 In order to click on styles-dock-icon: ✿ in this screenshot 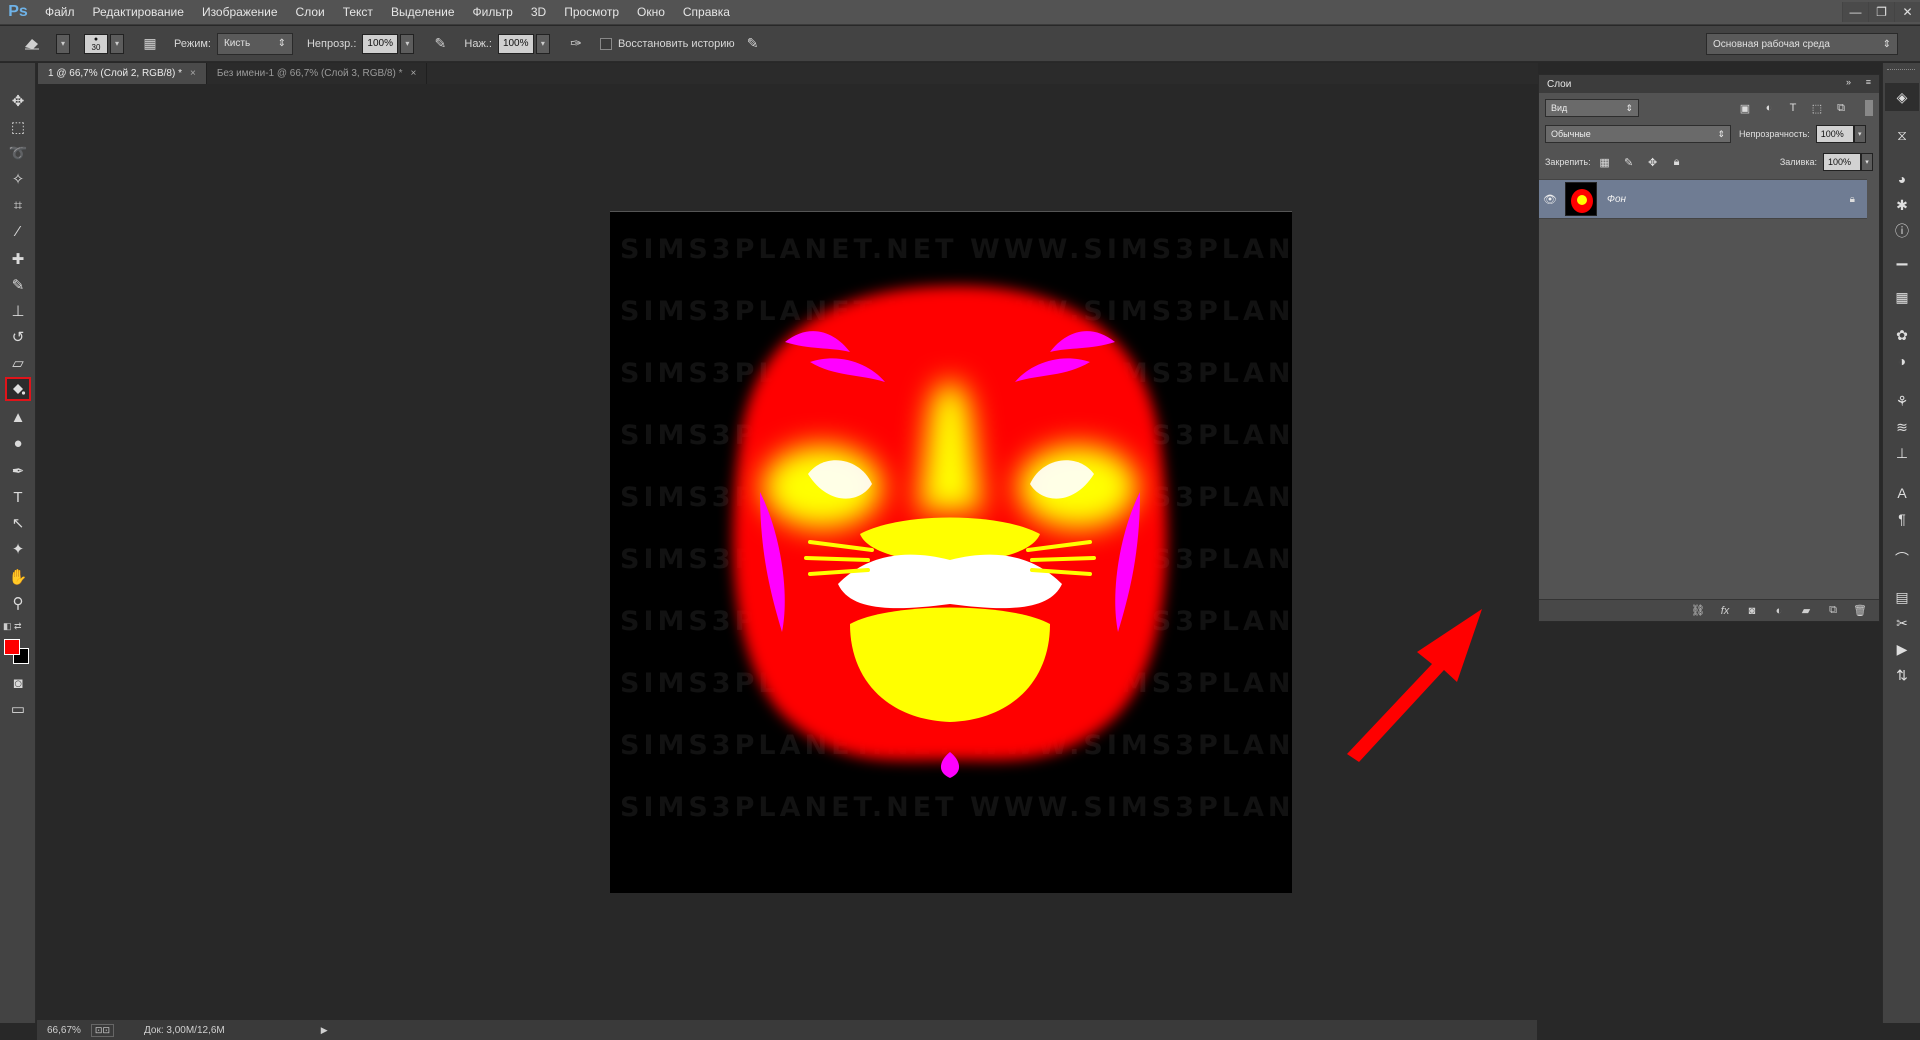, I will do `click(1902, 335)`.